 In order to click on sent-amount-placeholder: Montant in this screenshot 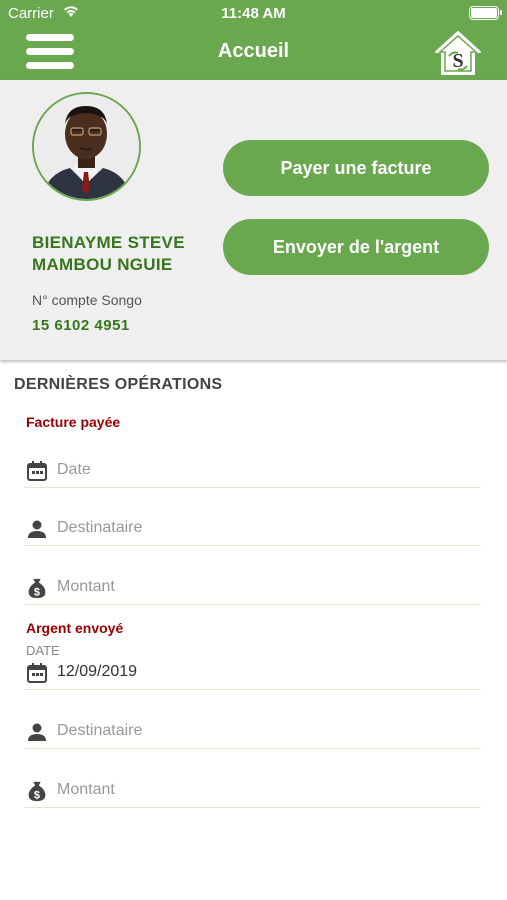, I will do `click(86, 789)`.